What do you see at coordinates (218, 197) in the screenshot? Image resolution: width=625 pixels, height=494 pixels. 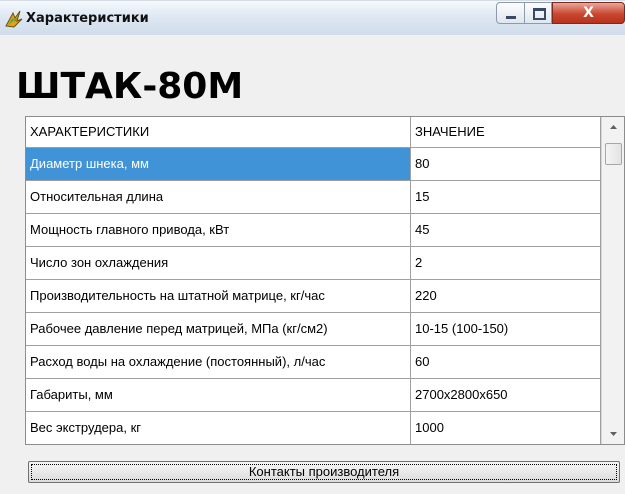 I see `table-cell-name: Относительная длина` at bounding box center [218, 197].